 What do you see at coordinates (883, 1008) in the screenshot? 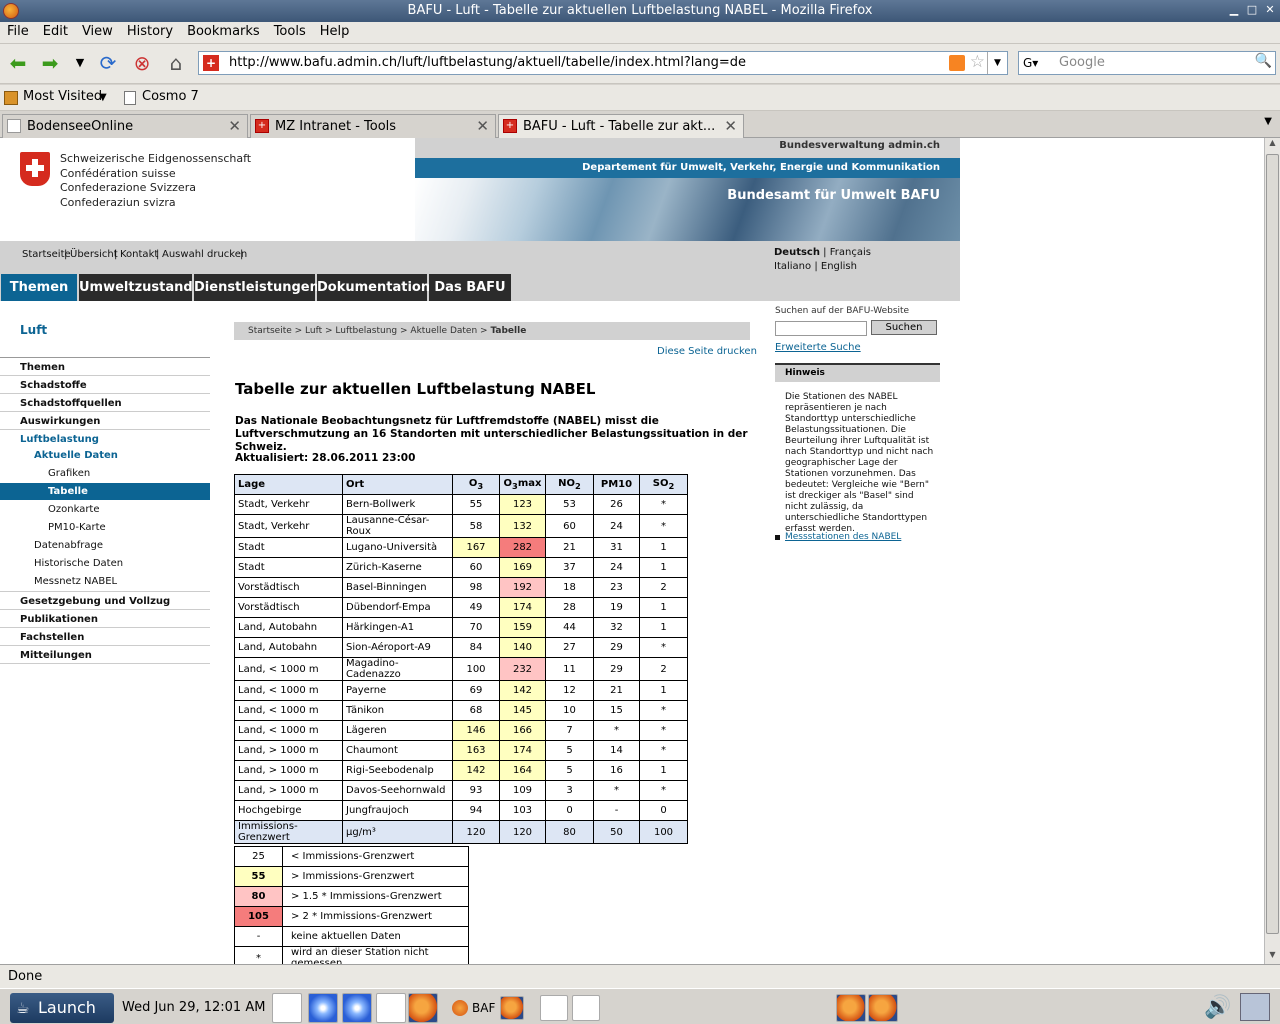
I see `workspace-2-icon` at bounding box center [883, 1008].